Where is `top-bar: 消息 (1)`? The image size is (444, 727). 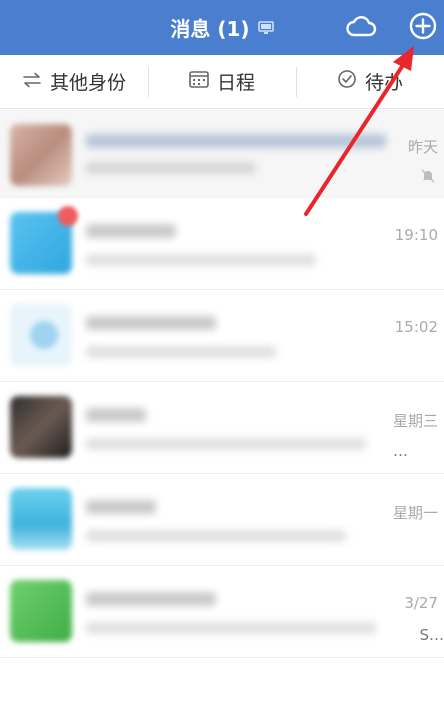
top-bar: 消息 (1) is located at coordinates (222, 27).